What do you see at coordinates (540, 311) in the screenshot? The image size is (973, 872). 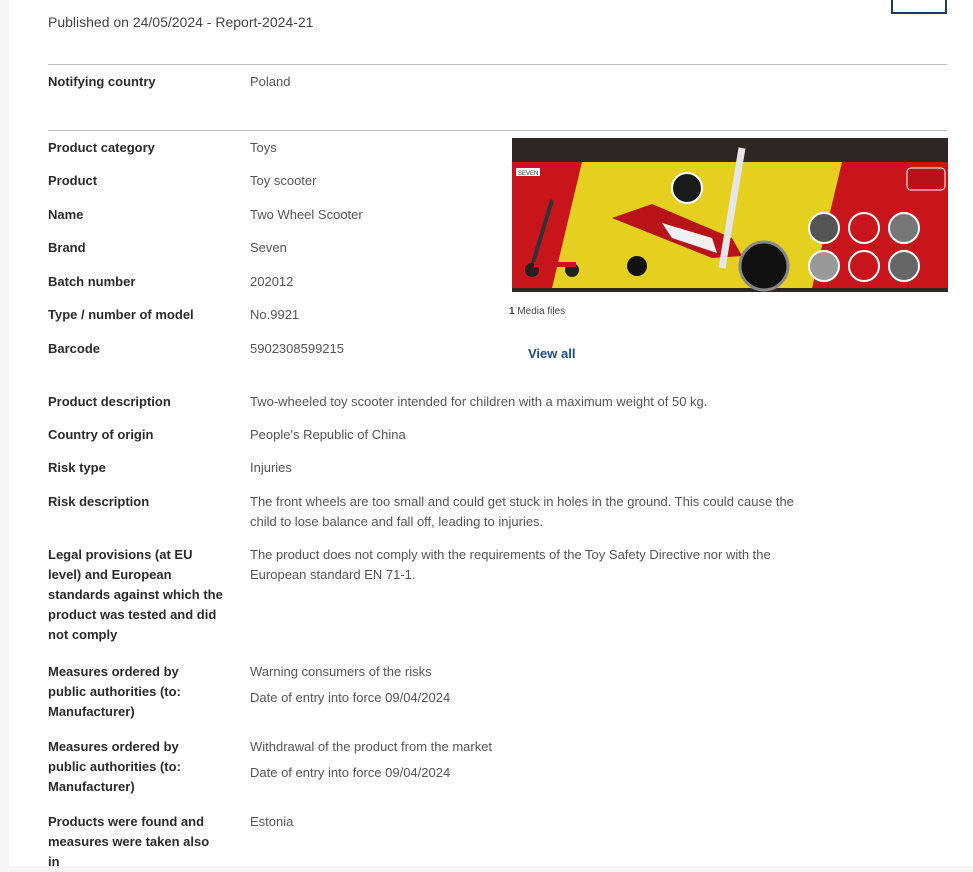 I see `media-count-label: Media files` at bounding box center [540, 311].